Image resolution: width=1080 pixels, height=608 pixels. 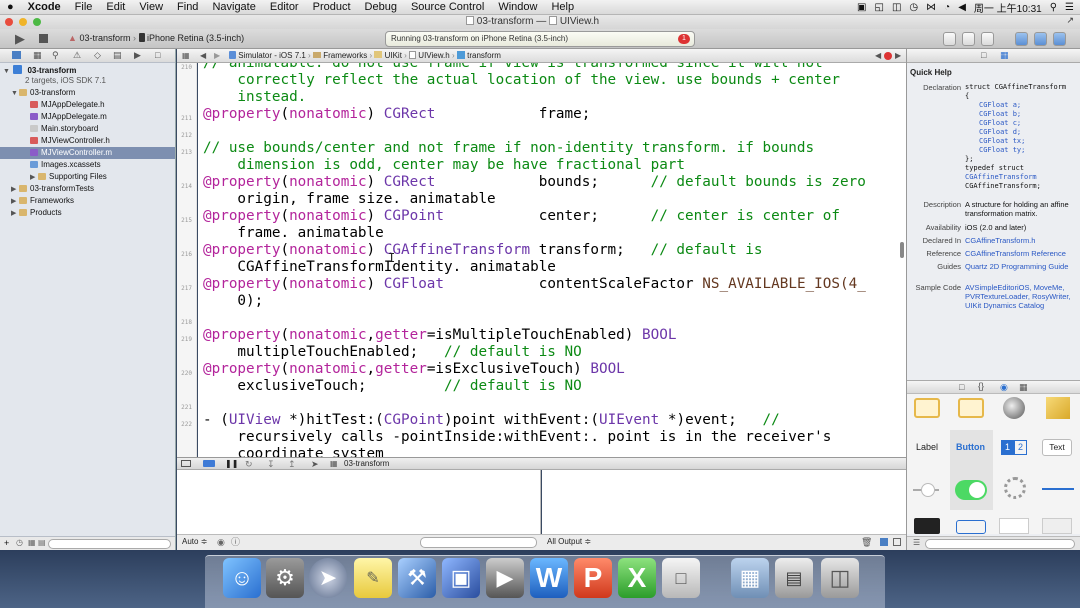 What do you see at coordinates (1022, 240) in the screenshot?
I see `qh-declared-link: CGAffineTransform.h` at bounding box center [1022, 240].